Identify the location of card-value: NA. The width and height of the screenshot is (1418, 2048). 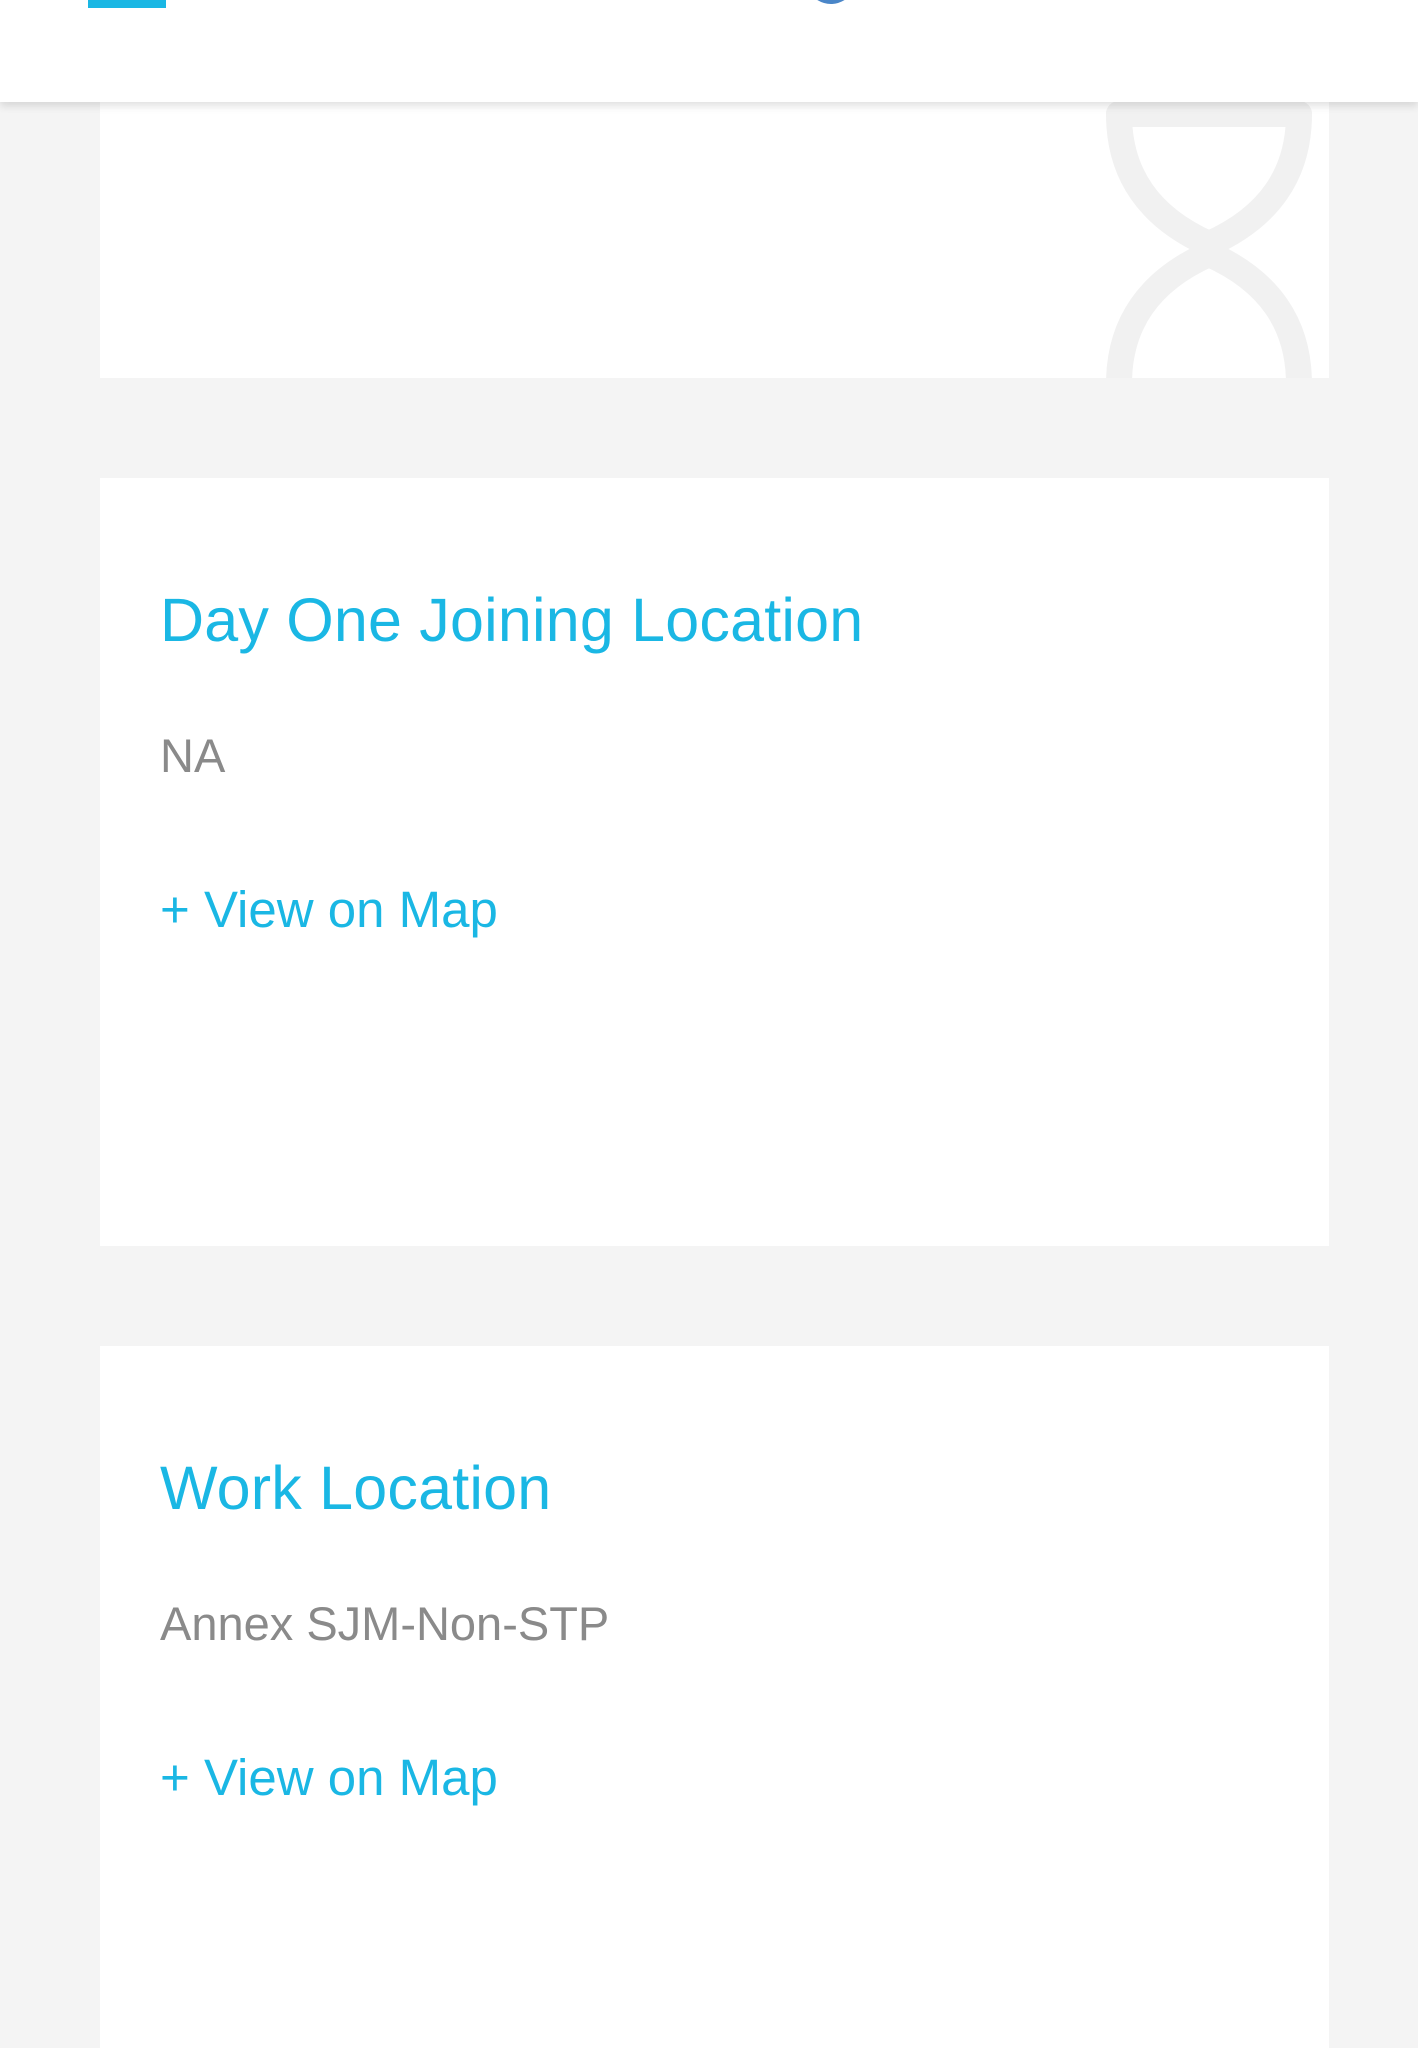
(193, 755).